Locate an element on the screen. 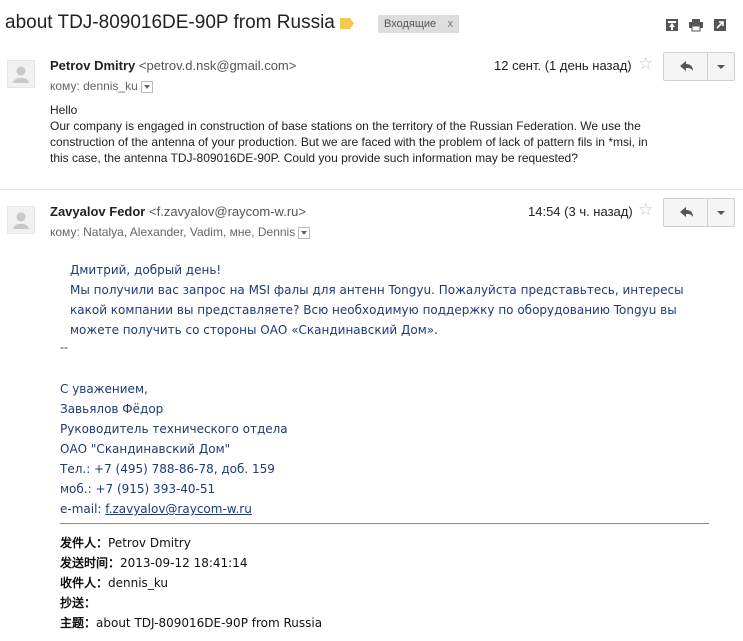 Image resolution: width=743 pixels, height=641 pixels. sender-name: Petrov Dmitry is located at coordinates (92, 65).